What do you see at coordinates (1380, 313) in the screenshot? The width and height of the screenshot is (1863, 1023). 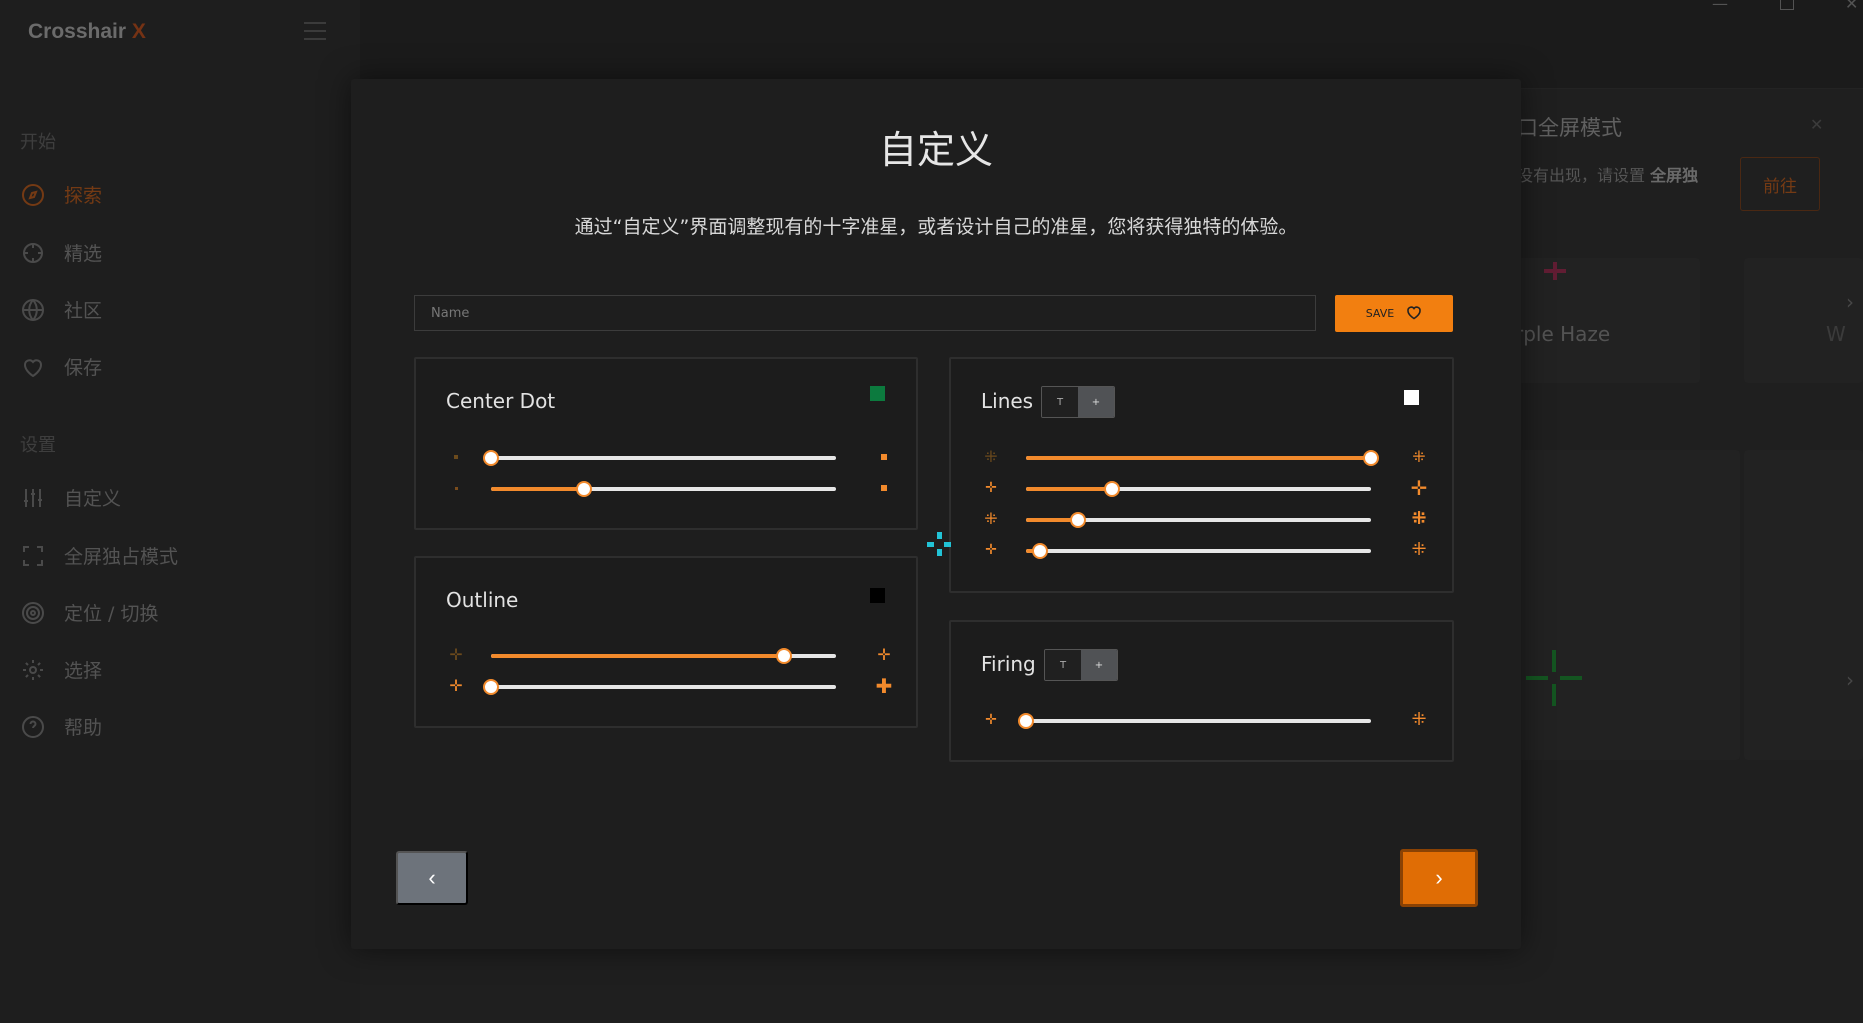 I see `save-label: SAVE` at bounding box center [1380, 313].